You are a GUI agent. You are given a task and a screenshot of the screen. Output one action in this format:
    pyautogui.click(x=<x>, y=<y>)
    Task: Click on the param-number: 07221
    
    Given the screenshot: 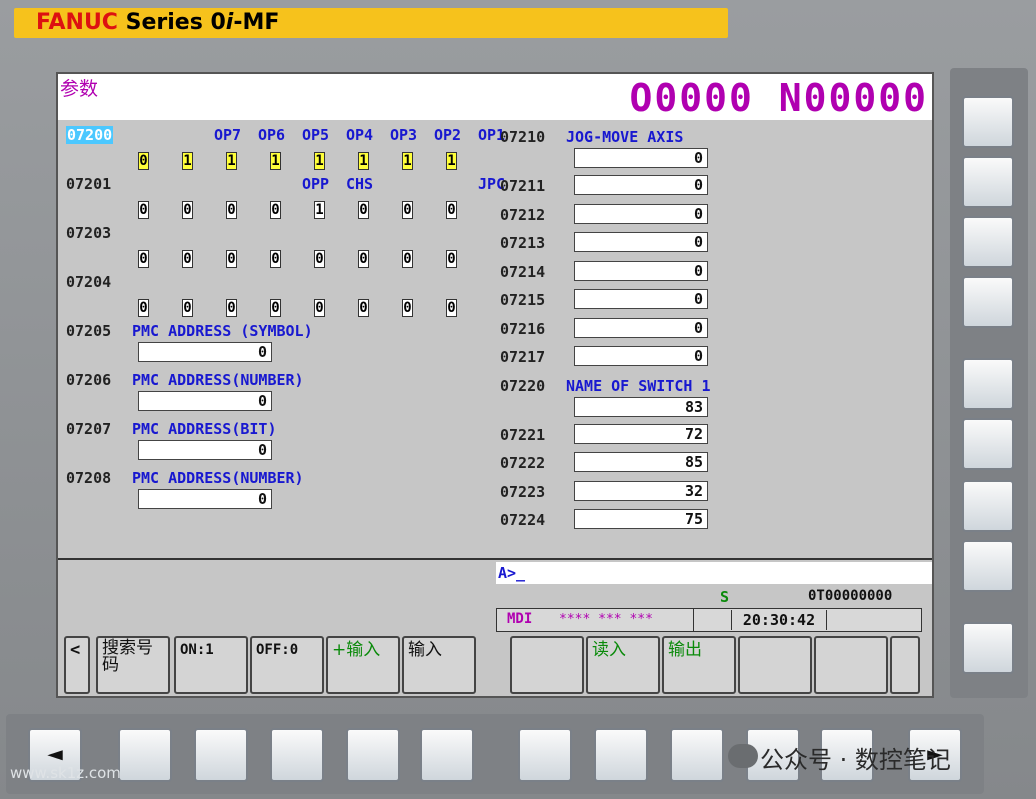 What is the action you would take?
    pyautogui.click(x=522, y=435)
    